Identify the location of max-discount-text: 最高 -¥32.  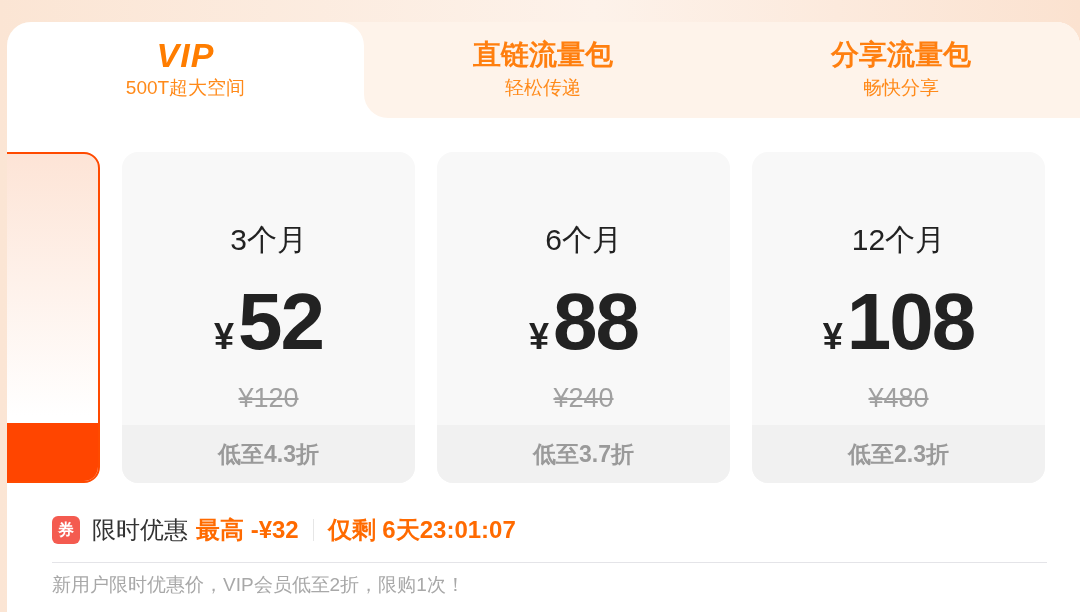
(247, 530).